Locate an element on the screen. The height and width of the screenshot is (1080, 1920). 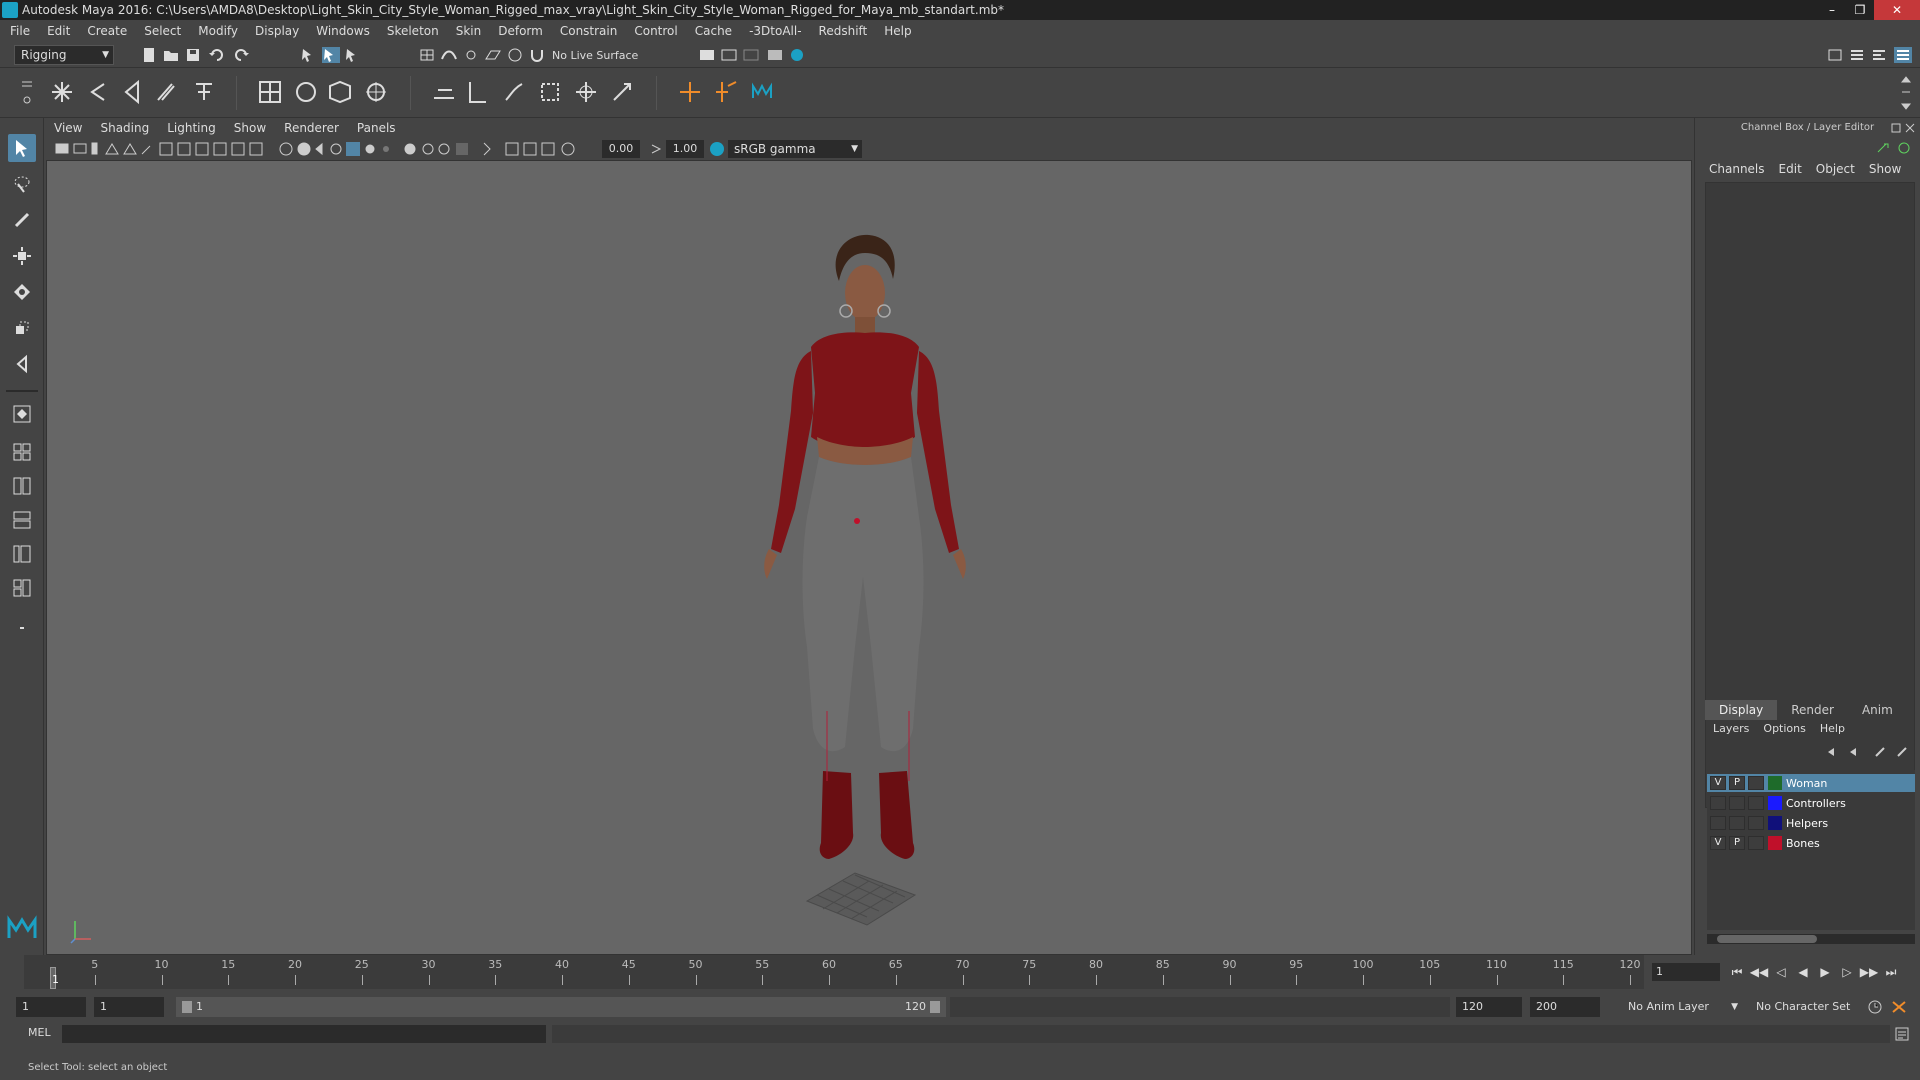
menu-file: File is located at coordinates (20, 31).